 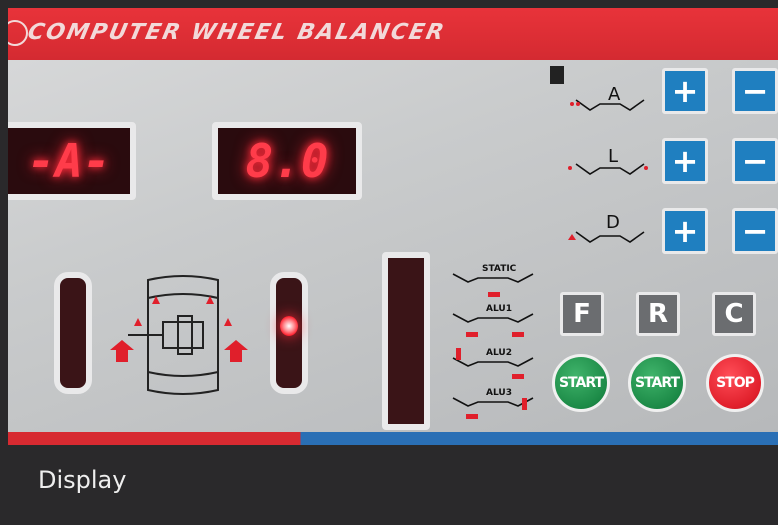 What do you see at coordinates (734, 314) in the screenshot?
I see `function-c-button: C` at bounding box center [734, 314].